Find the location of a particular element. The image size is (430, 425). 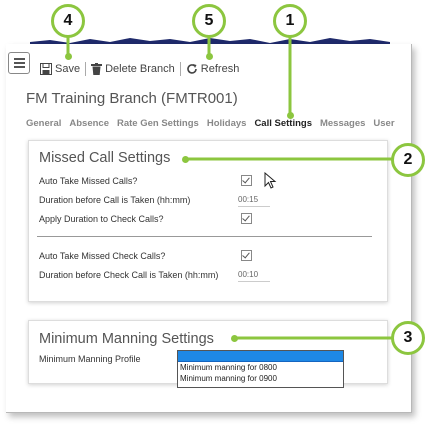

callout-badge-5: 5 is located at coordinates (209, 21).